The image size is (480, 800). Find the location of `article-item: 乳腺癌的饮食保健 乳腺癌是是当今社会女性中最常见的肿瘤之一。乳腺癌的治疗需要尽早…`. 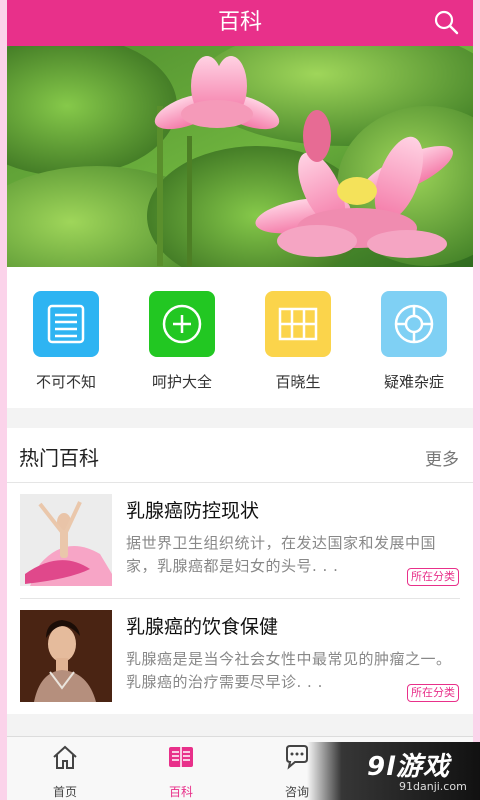

article-item: 乳腺癌的饮食保健 乳腺癌是是当今社会女性中最常见的肿瘤之一。乳腺癌的治疗需要尽早… is located at coordinates (240, 655).